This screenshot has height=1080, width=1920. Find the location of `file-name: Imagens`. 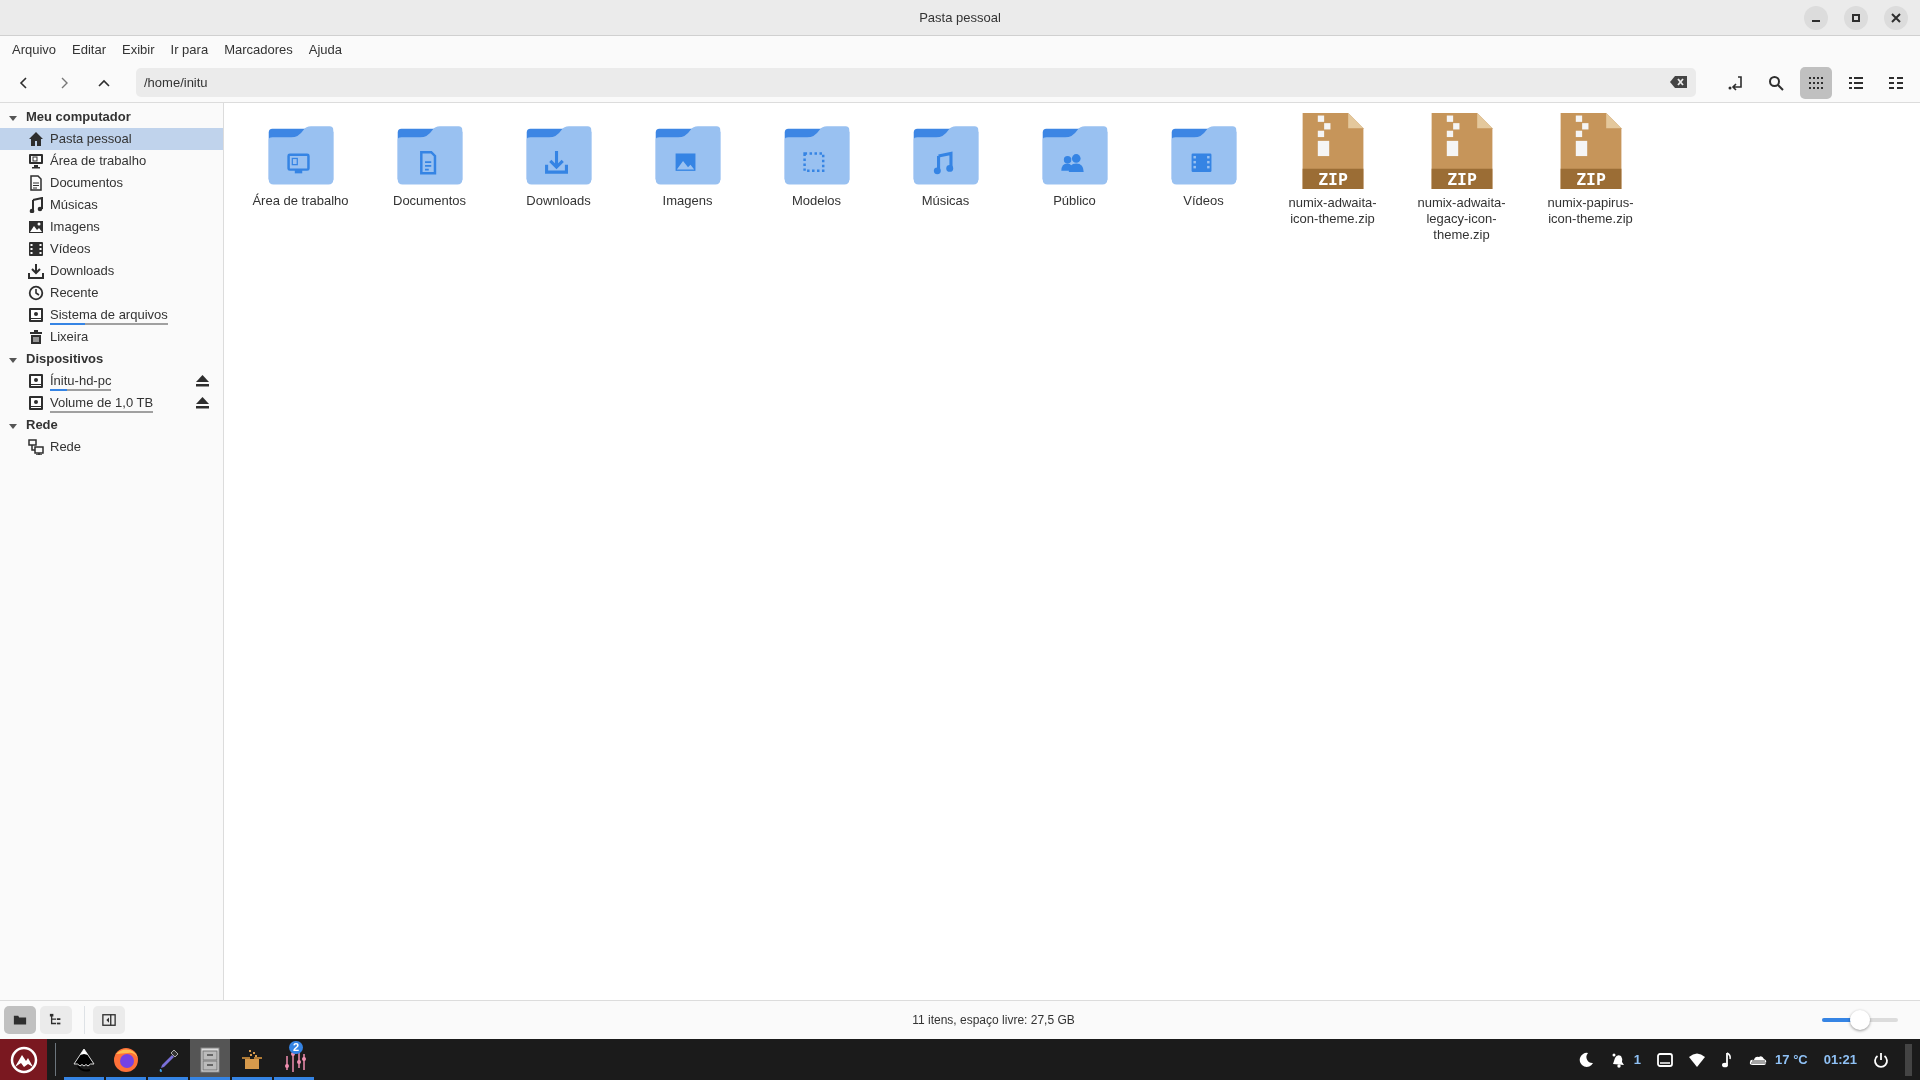

file-name: Imagens is located at coordinates (687, 201).